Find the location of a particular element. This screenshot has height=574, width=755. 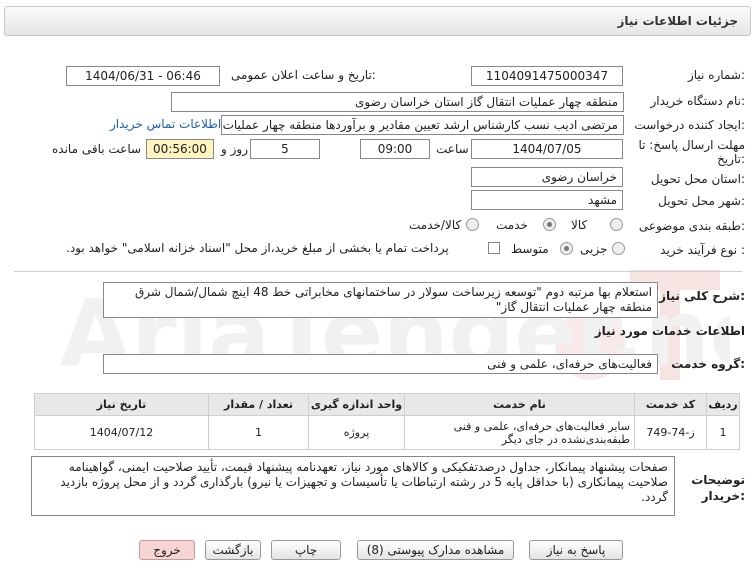

process-option-medium: متوسط is located at coordinates (530, 249).